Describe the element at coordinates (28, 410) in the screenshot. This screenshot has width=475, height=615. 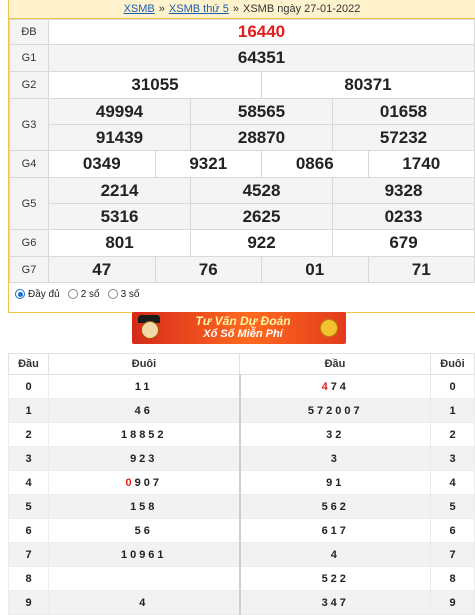
I see `dau-cell: 1` at that location.